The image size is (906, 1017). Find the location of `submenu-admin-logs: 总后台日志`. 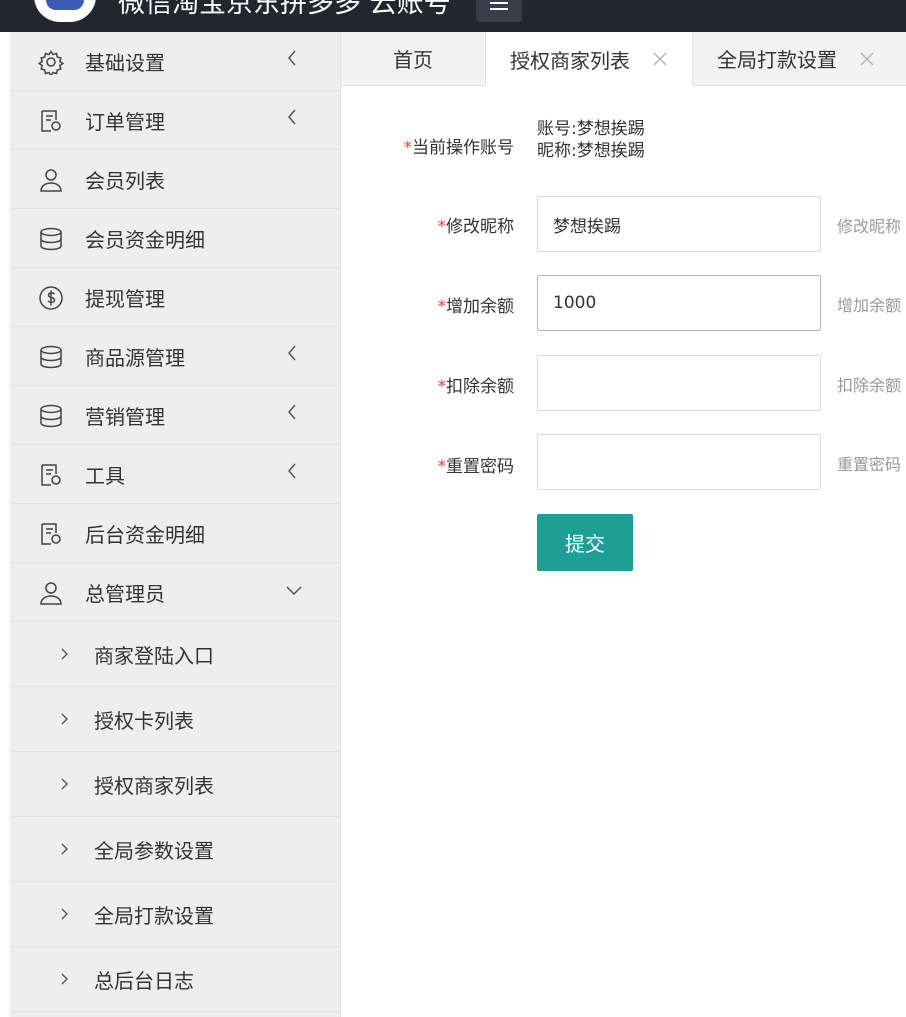

submenu-admin-logs: 总后台日志 is located at coordinates (175, 979).